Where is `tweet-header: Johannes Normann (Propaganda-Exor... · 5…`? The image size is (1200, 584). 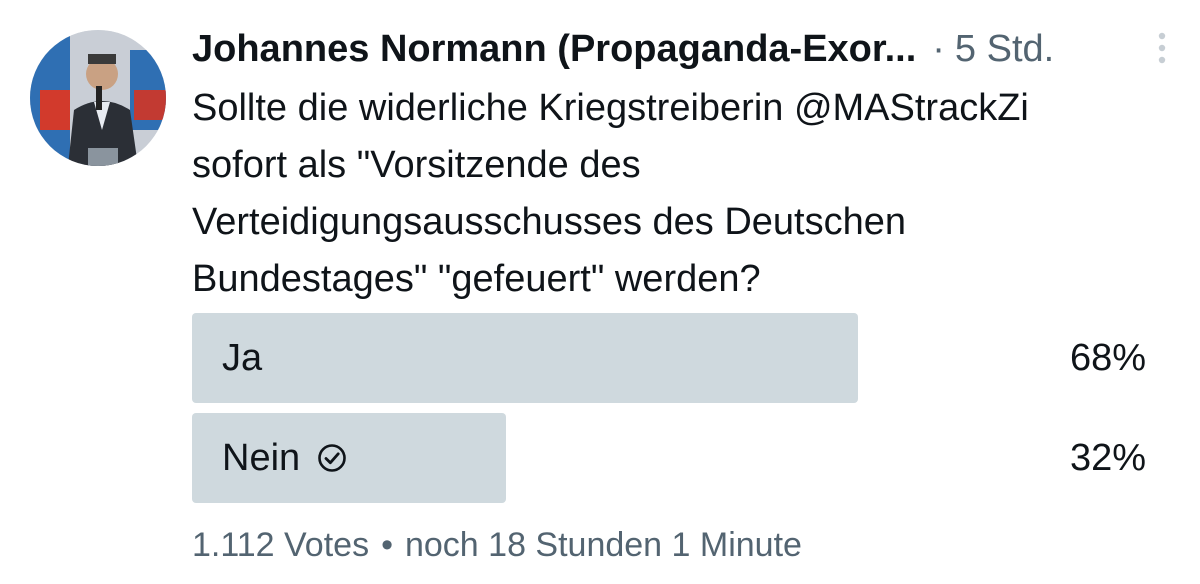 tweet-header: Johannes Normann (Propaganda-Exor... · 5… is located at coordinates (682, 49).